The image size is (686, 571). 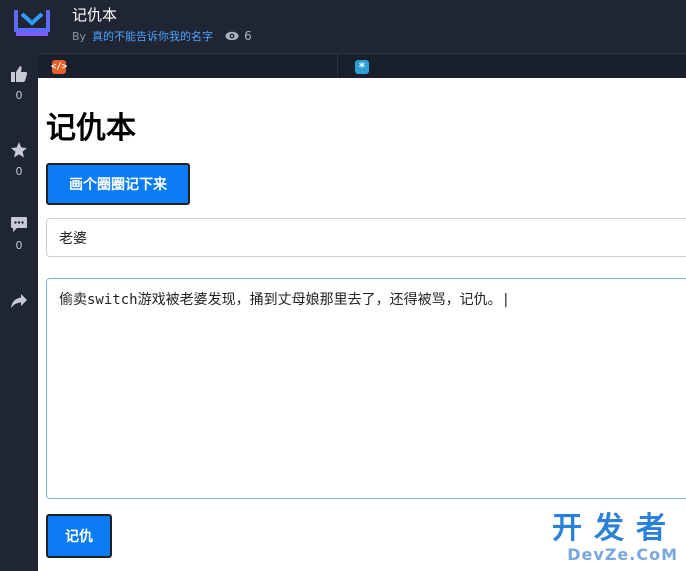 I want to click on name-input, so click(x=366, y=237).